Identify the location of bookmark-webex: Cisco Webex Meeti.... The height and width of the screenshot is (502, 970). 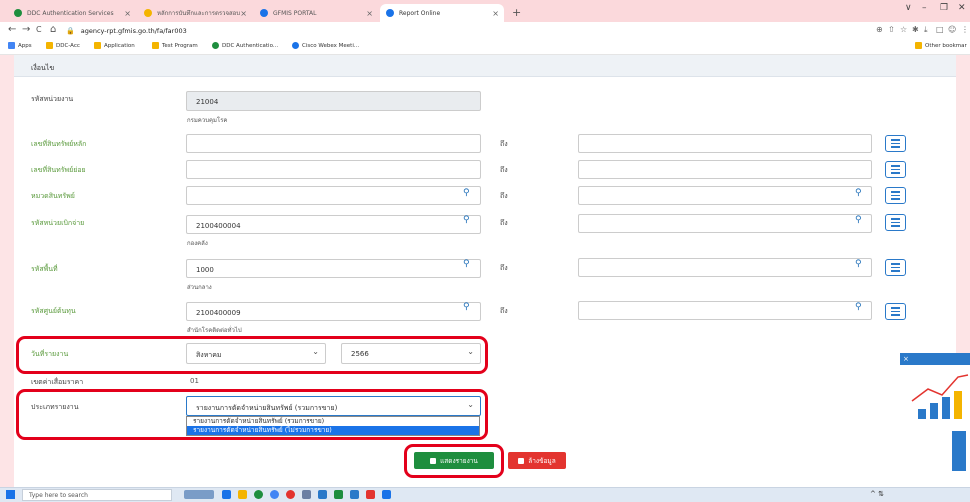
(325, 45).